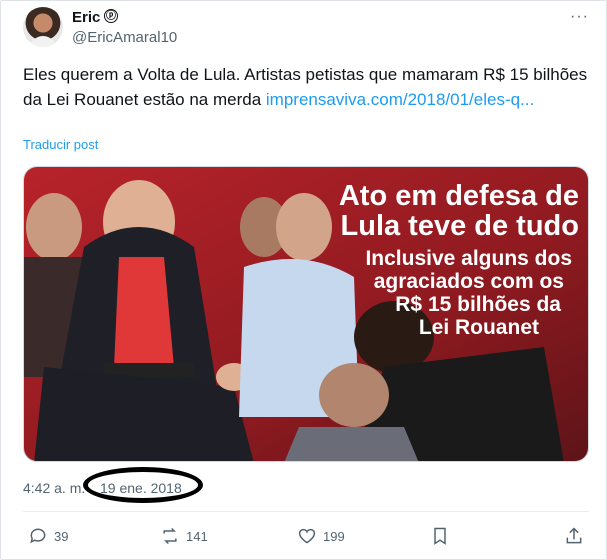  What do you see at coordinates (38, 536) in the screenshot?
I see `reply-icon` at bounding box center [38, 536].